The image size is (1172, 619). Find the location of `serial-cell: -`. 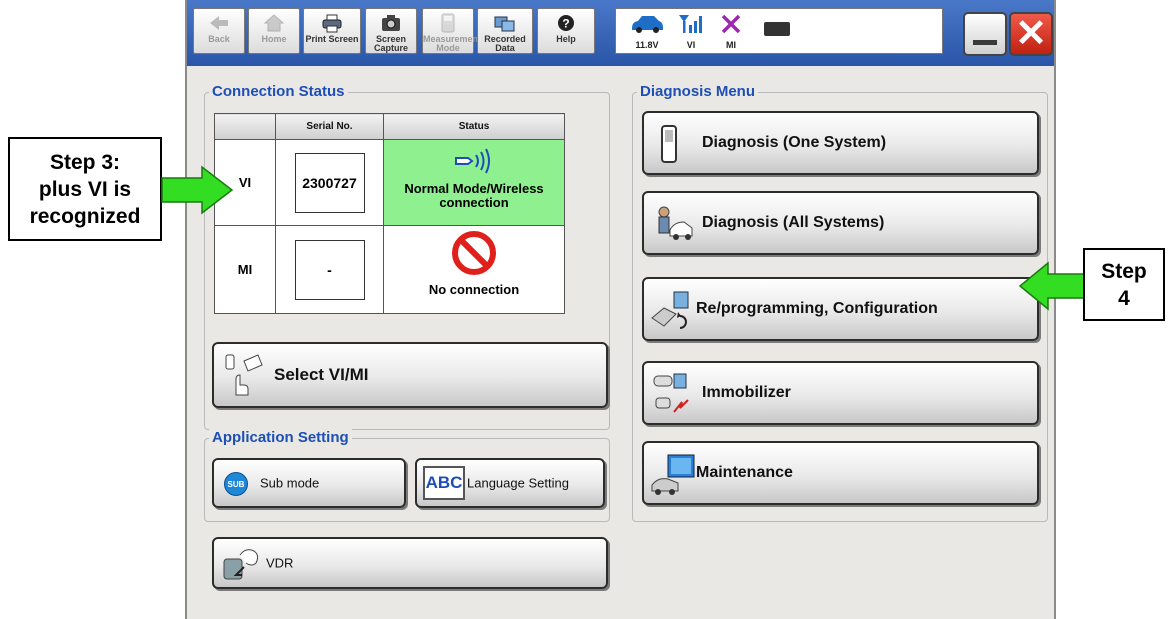

serial-cell: - is located at coordinates (329, 269).